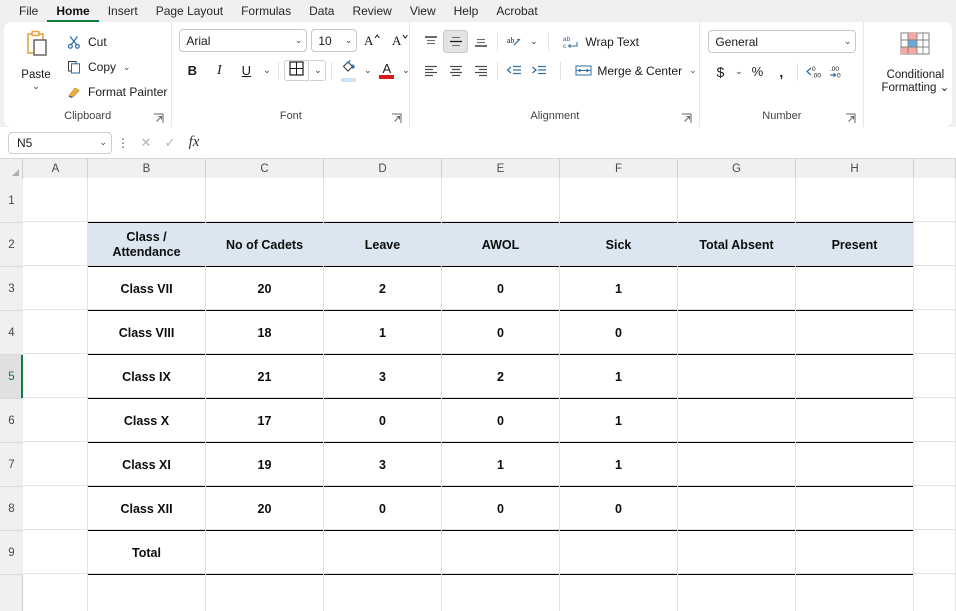  I want to click on number-dialog-launcher, so click(851, 119).